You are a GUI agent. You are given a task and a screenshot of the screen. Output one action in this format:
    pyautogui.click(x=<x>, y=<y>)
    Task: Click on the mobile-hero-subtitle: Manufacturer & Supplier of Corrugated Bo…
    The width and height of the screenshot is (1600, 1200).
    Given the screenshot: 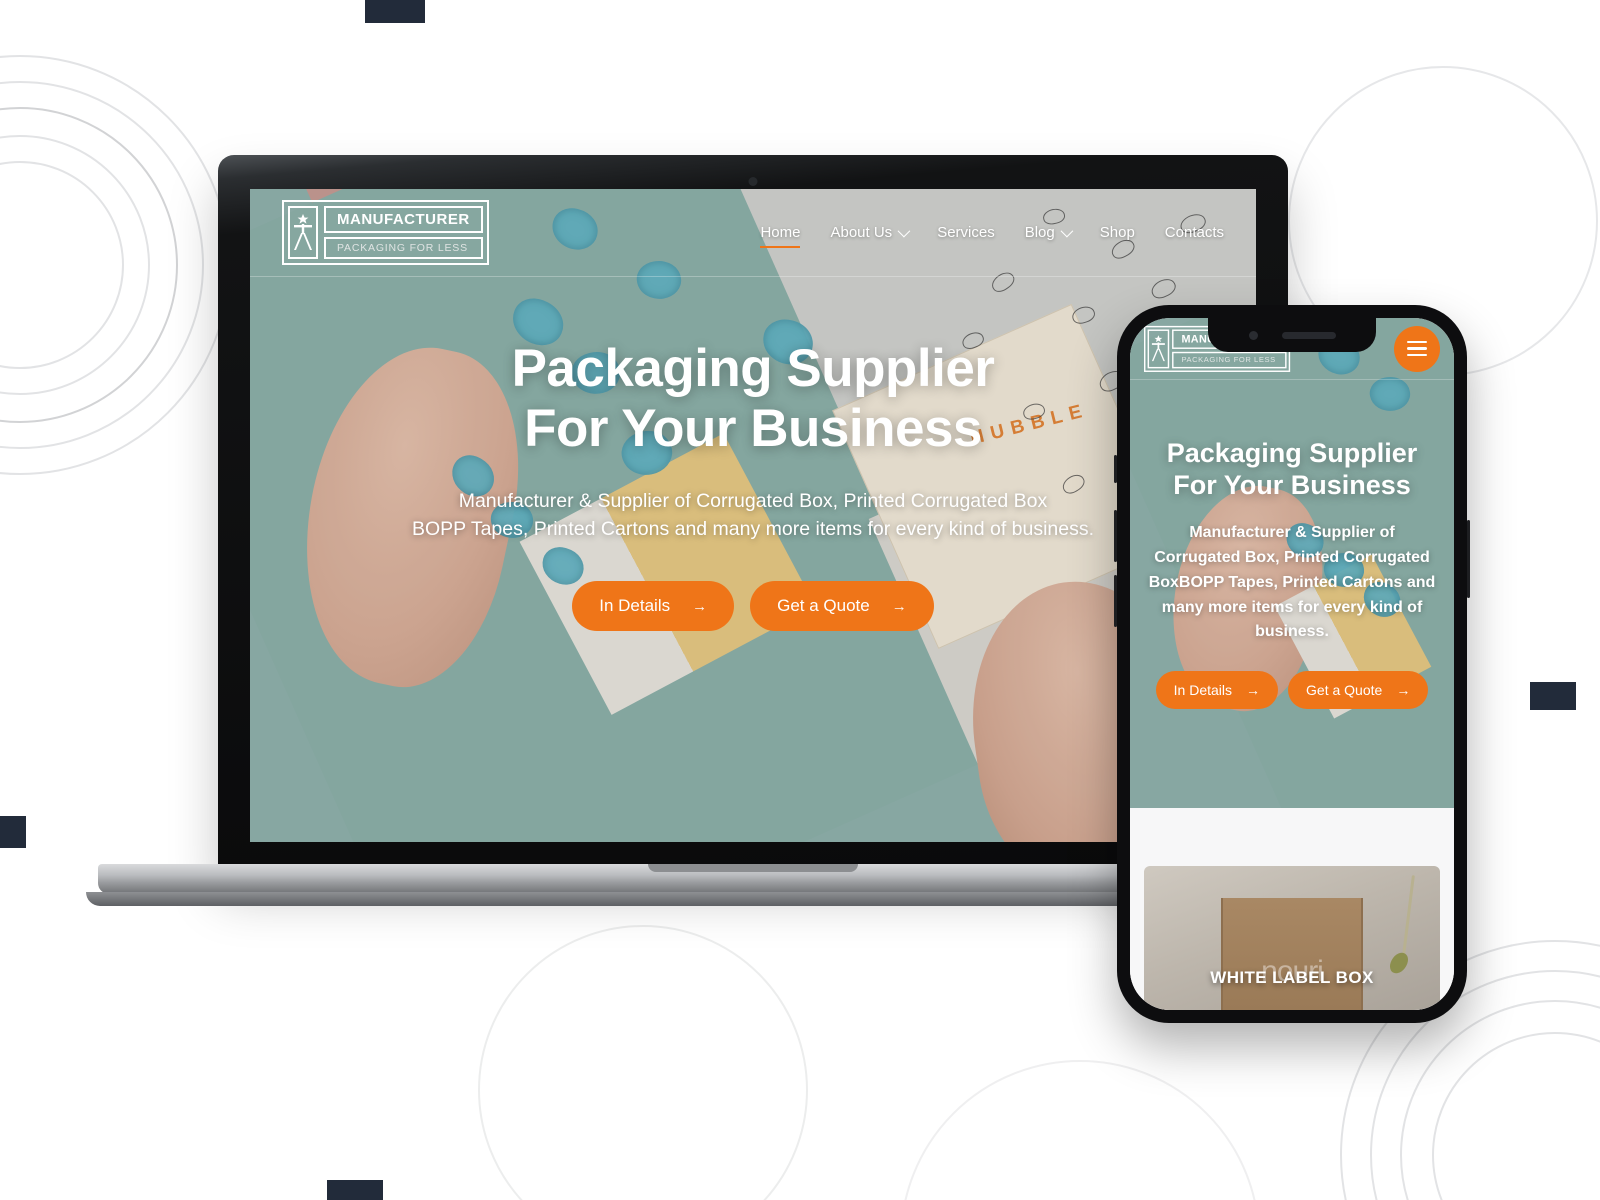 What is the action you would take?
    pyautogui.click(x=1292, y=582)
    